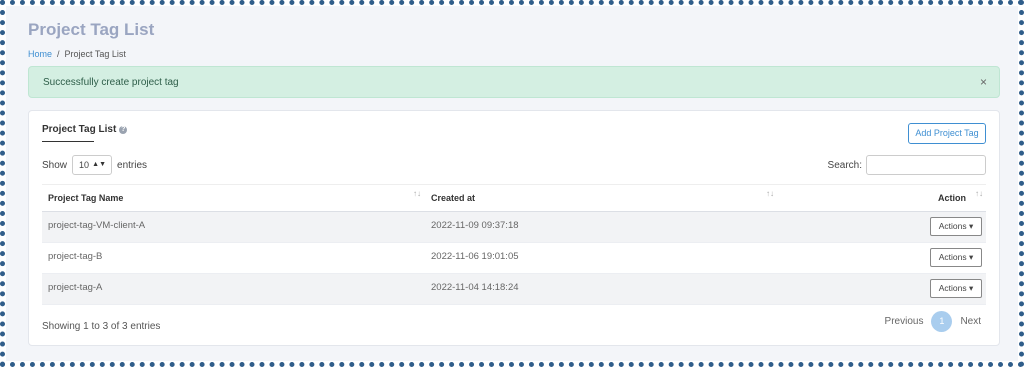 This screenshot has width=1024, height=367. I want to click on column-header-created: Created at, so click(453, 198).